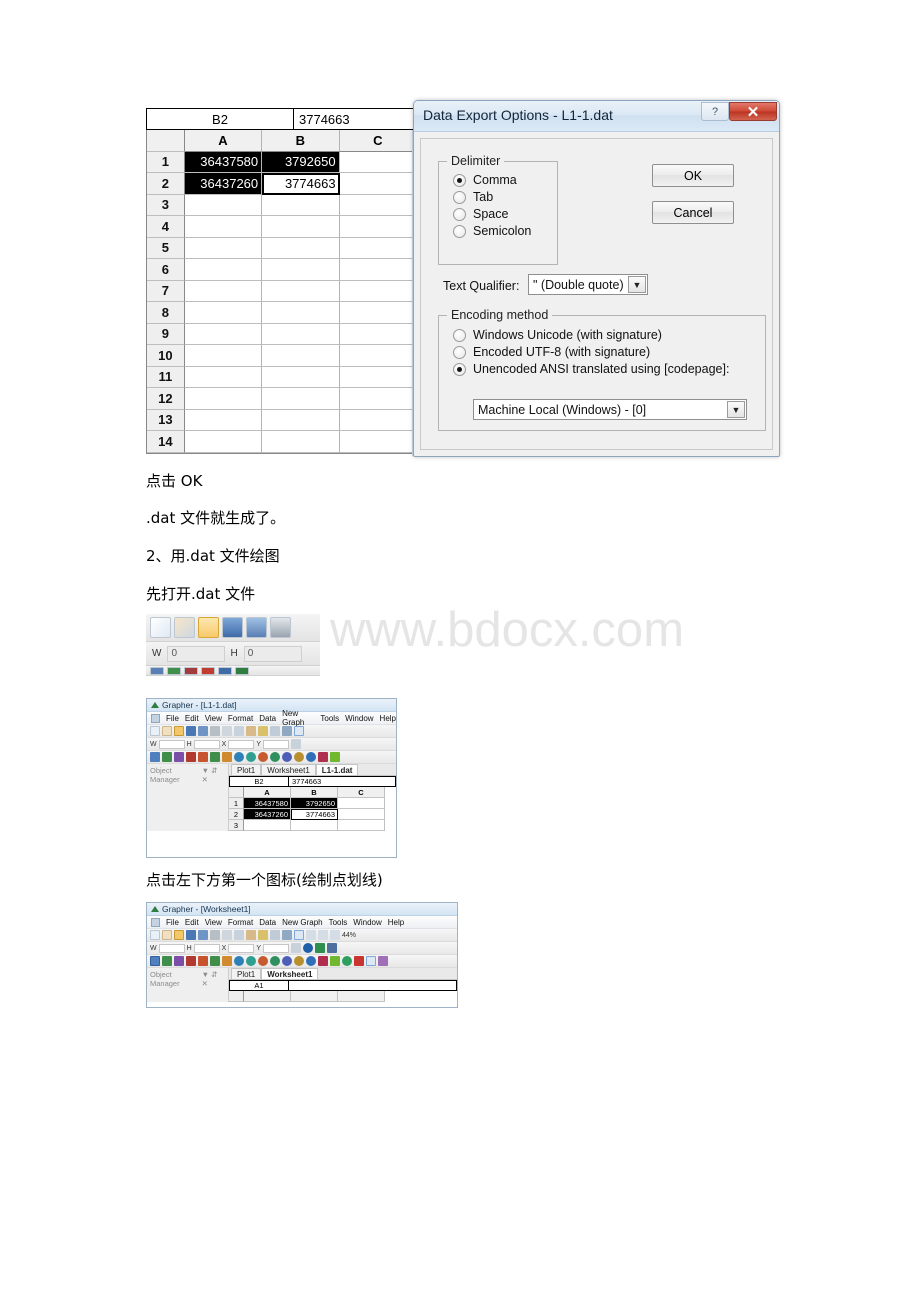 This screenshot has height=1302, width=920. Describe the element at coordinates (223, 334) in the screenshot. I see `cell-a9` at that location.